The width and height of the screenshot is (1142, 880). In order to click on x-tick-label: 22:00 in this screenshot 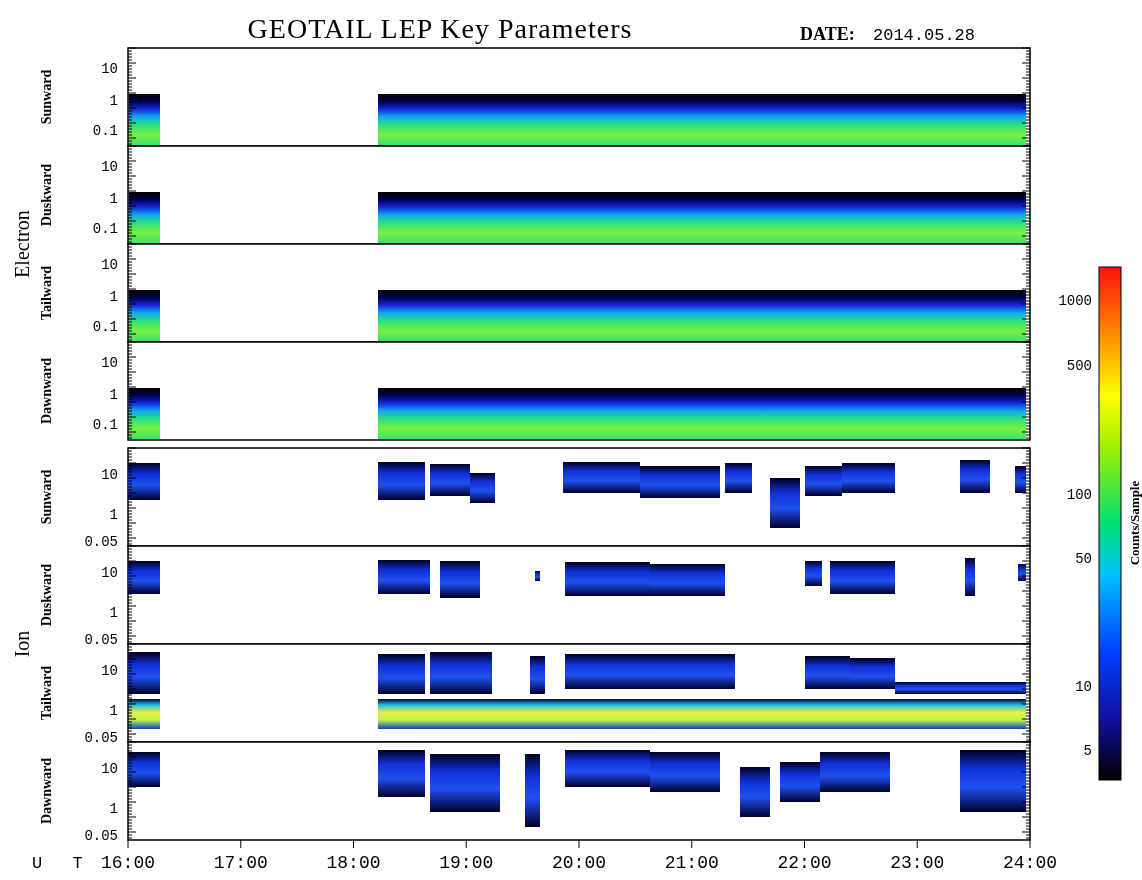, I will do `click(804, 863)`.